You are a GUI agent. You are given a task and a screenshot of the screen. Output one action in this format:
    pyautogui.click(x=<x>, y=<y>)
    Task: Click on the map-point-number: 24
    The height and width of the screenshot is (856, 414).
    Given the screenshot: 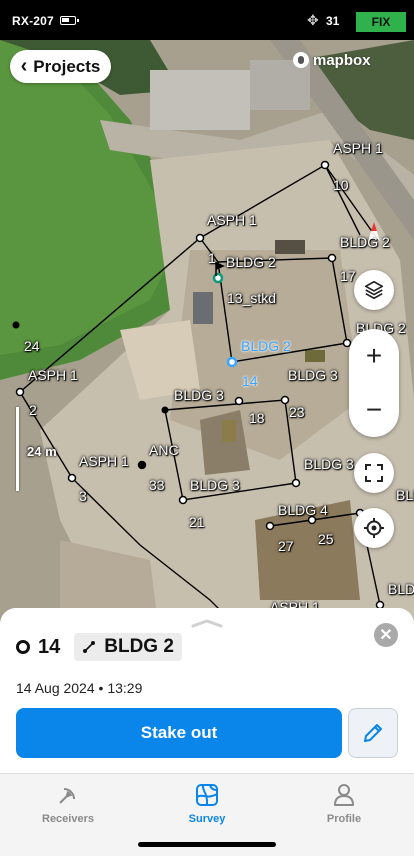 What is the action you would take?
    pyautogui.click(x=32, y=346)
    